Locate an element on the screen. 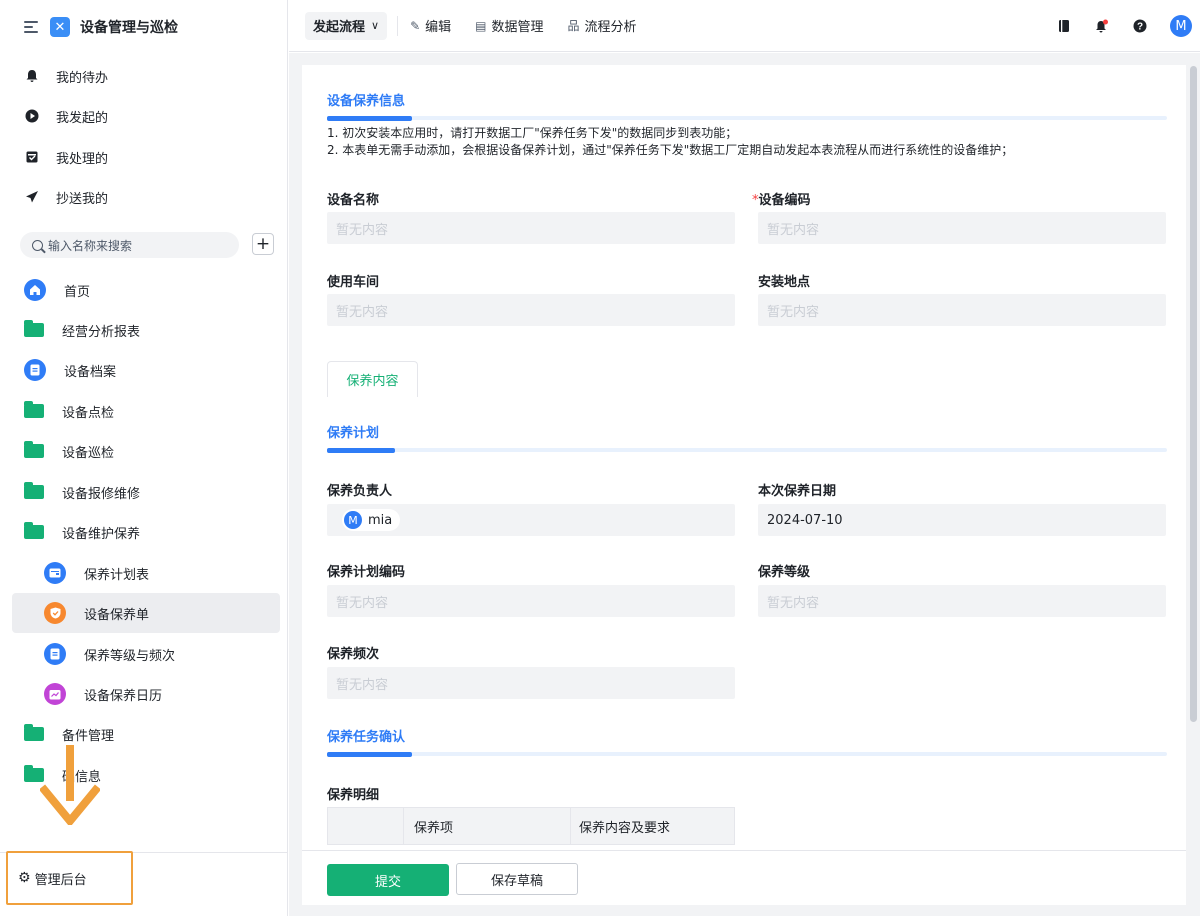 The image size is (1200, 916). add-button: + is located at coordinates (263, 244).